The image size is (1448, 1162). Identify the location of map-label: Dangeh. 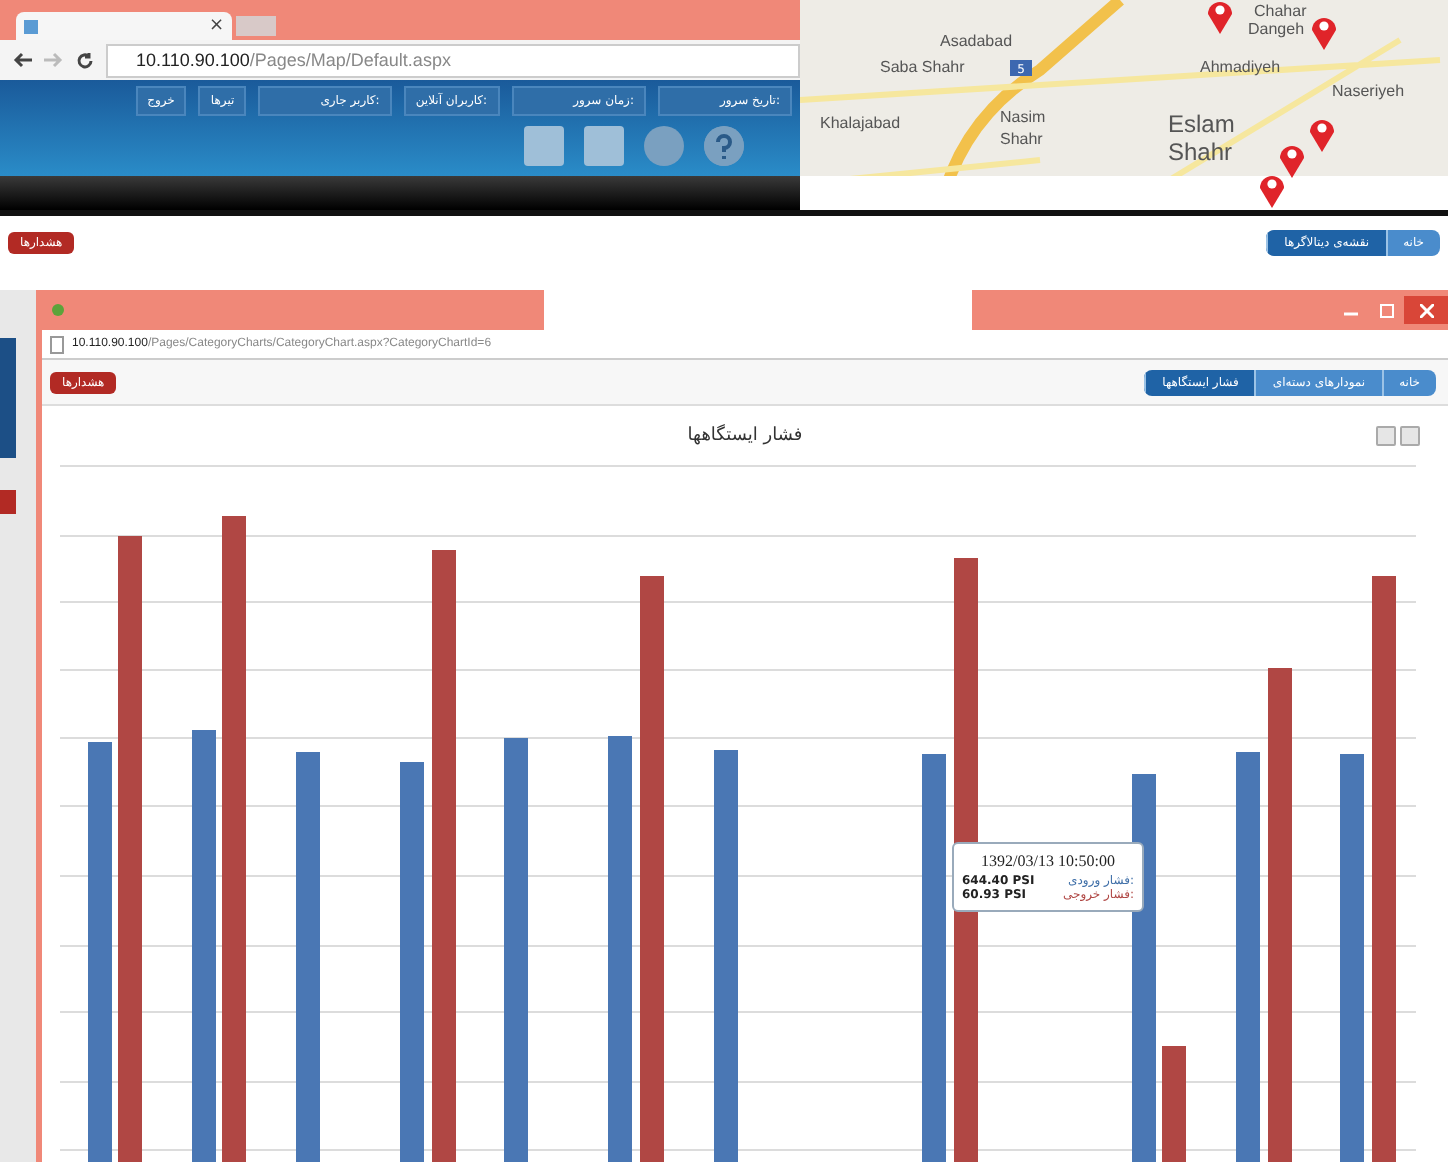
(1276, 29).